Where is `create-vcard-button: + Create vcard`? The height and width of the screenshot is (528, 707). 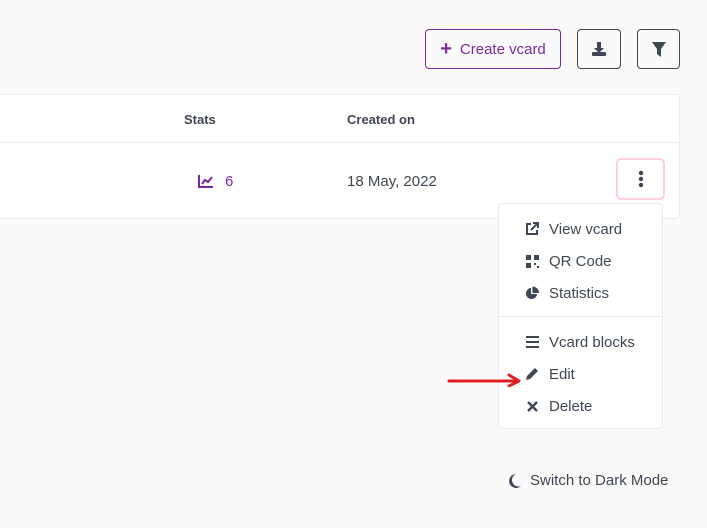
create-vcard-button: + Create vcard is located at coordinates (493, 49).